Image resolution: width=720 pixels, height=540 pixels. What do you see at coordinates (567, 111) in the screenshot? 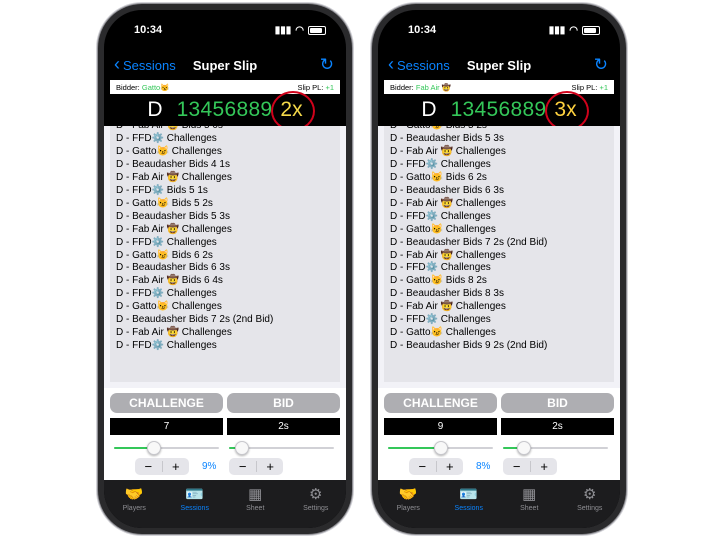
I see `multiplier: 3x` at bounding box center [567, 111].